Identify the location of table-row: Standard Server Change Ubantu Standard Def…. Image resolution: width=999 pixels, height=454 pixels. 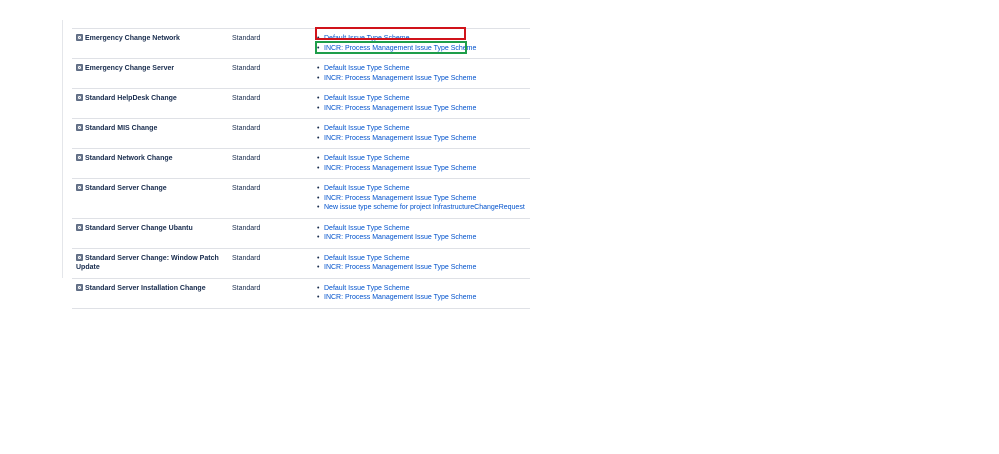
(301, 233).